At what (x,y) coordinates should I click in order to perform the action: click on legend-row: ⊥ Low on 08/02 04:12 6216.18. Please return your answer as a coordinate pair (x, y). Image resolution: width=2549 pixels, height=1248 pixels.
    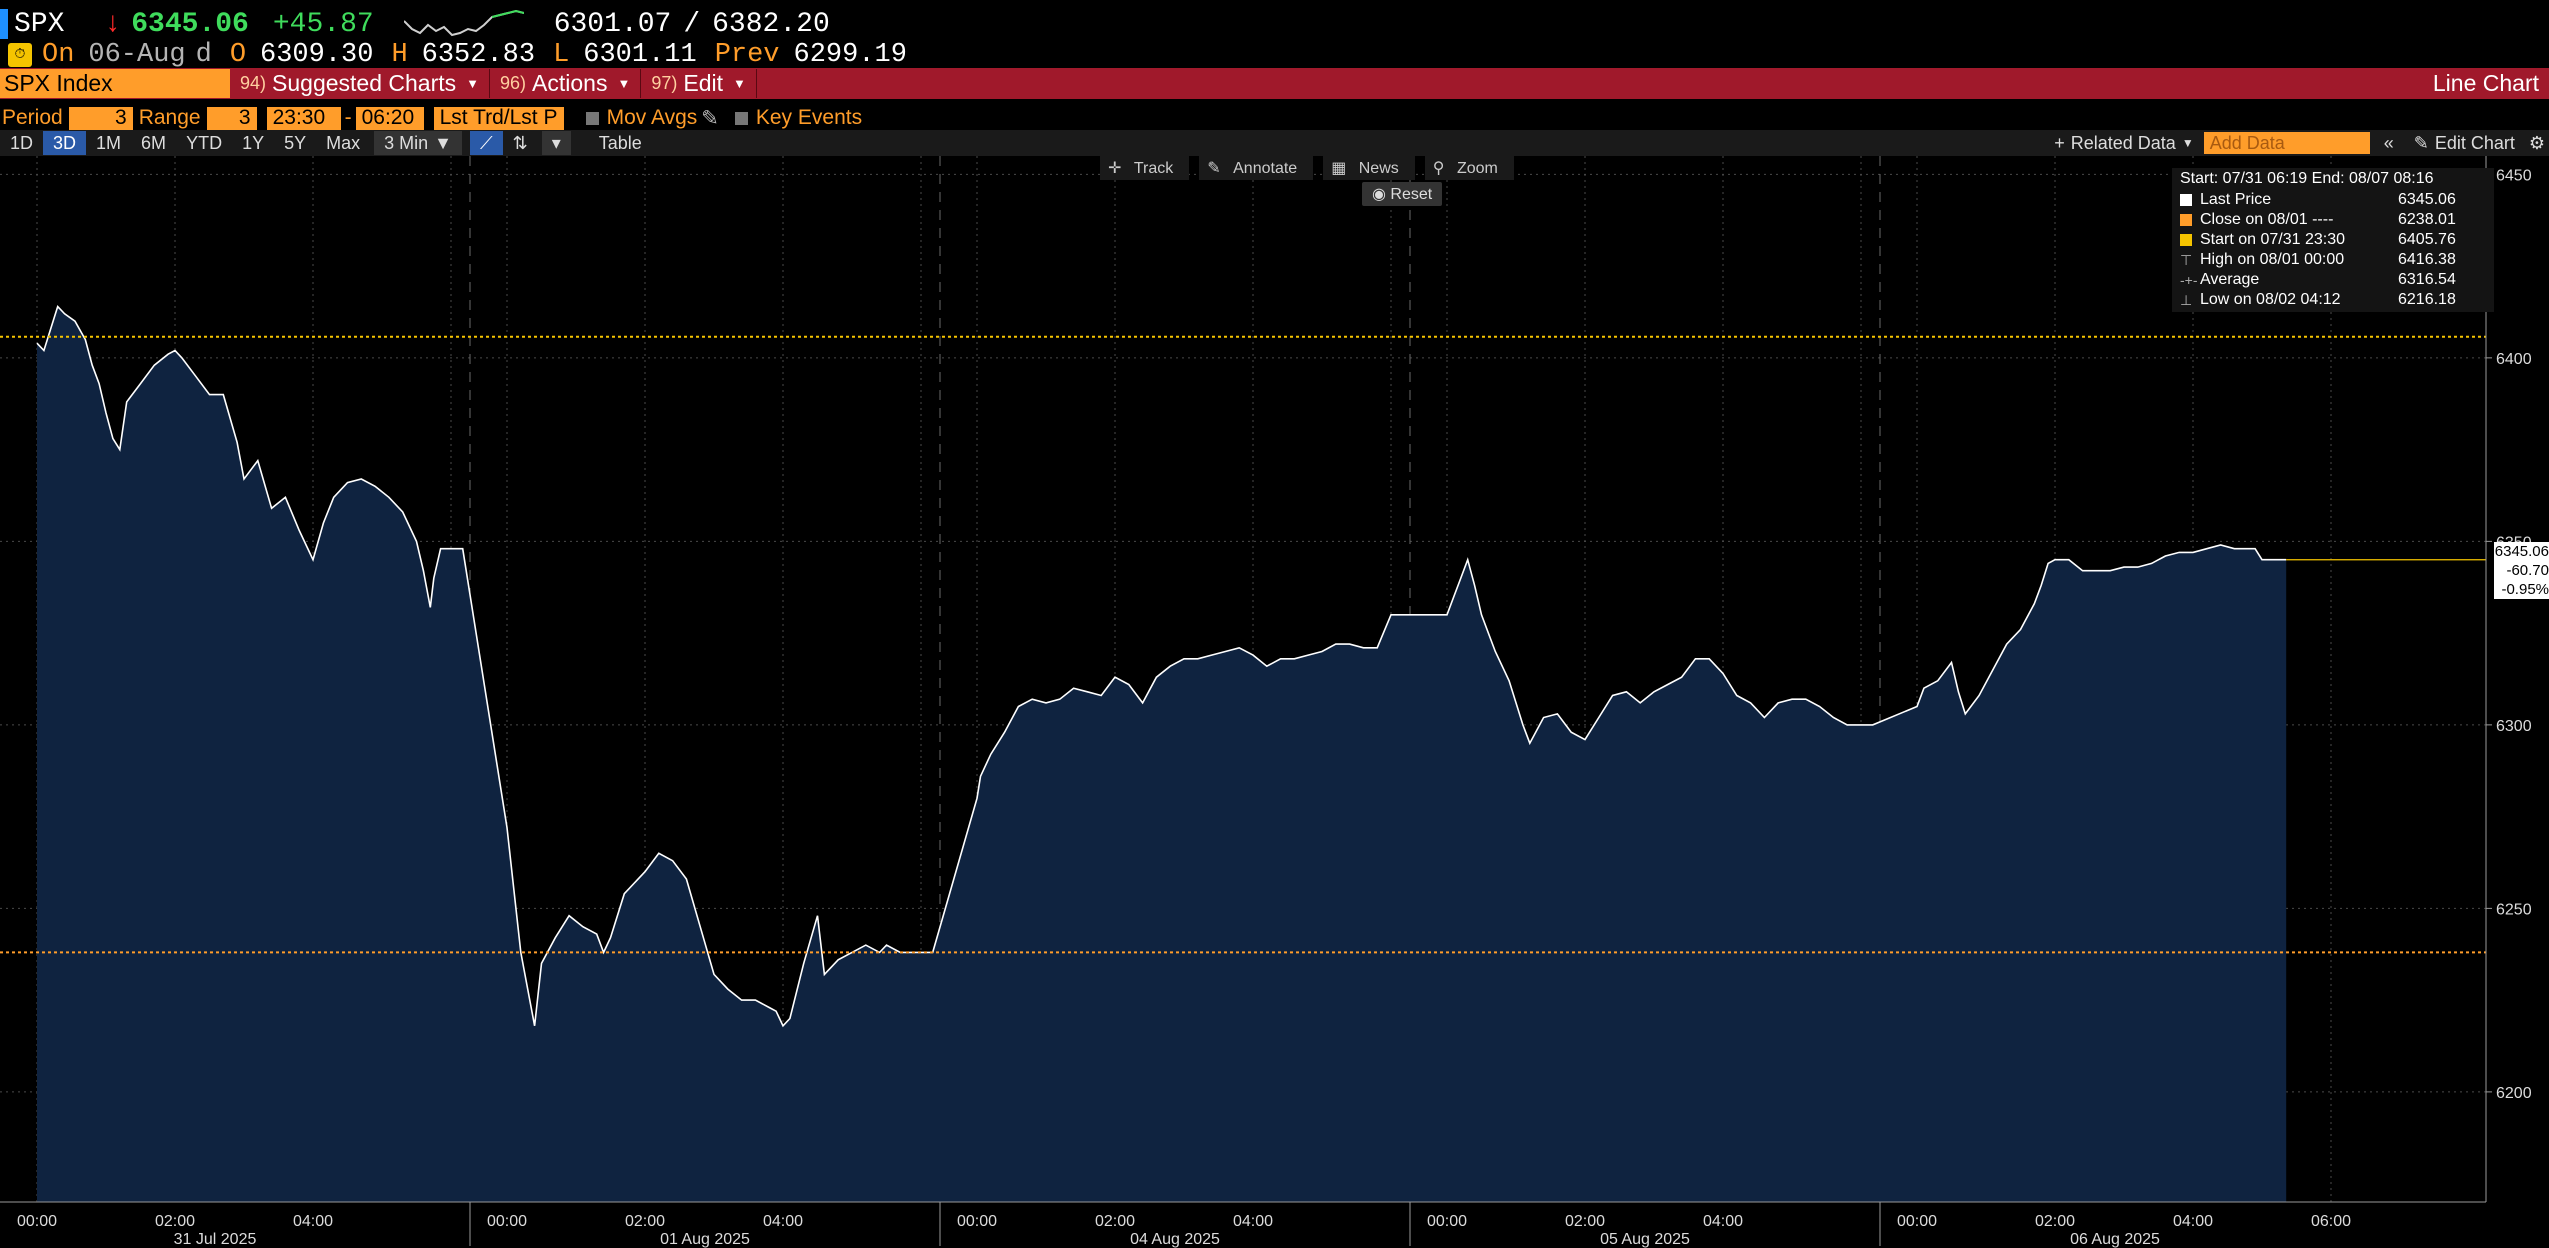
    Looking at the image, I should click on (2333, 300).